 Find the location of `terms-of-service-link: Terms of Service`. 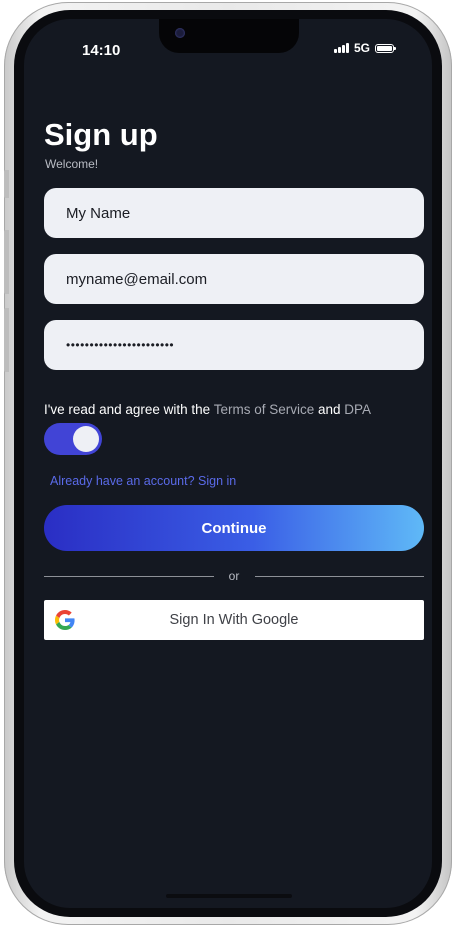

terms-of-service-link: Terms of Service is located at coordinates (264, 409).